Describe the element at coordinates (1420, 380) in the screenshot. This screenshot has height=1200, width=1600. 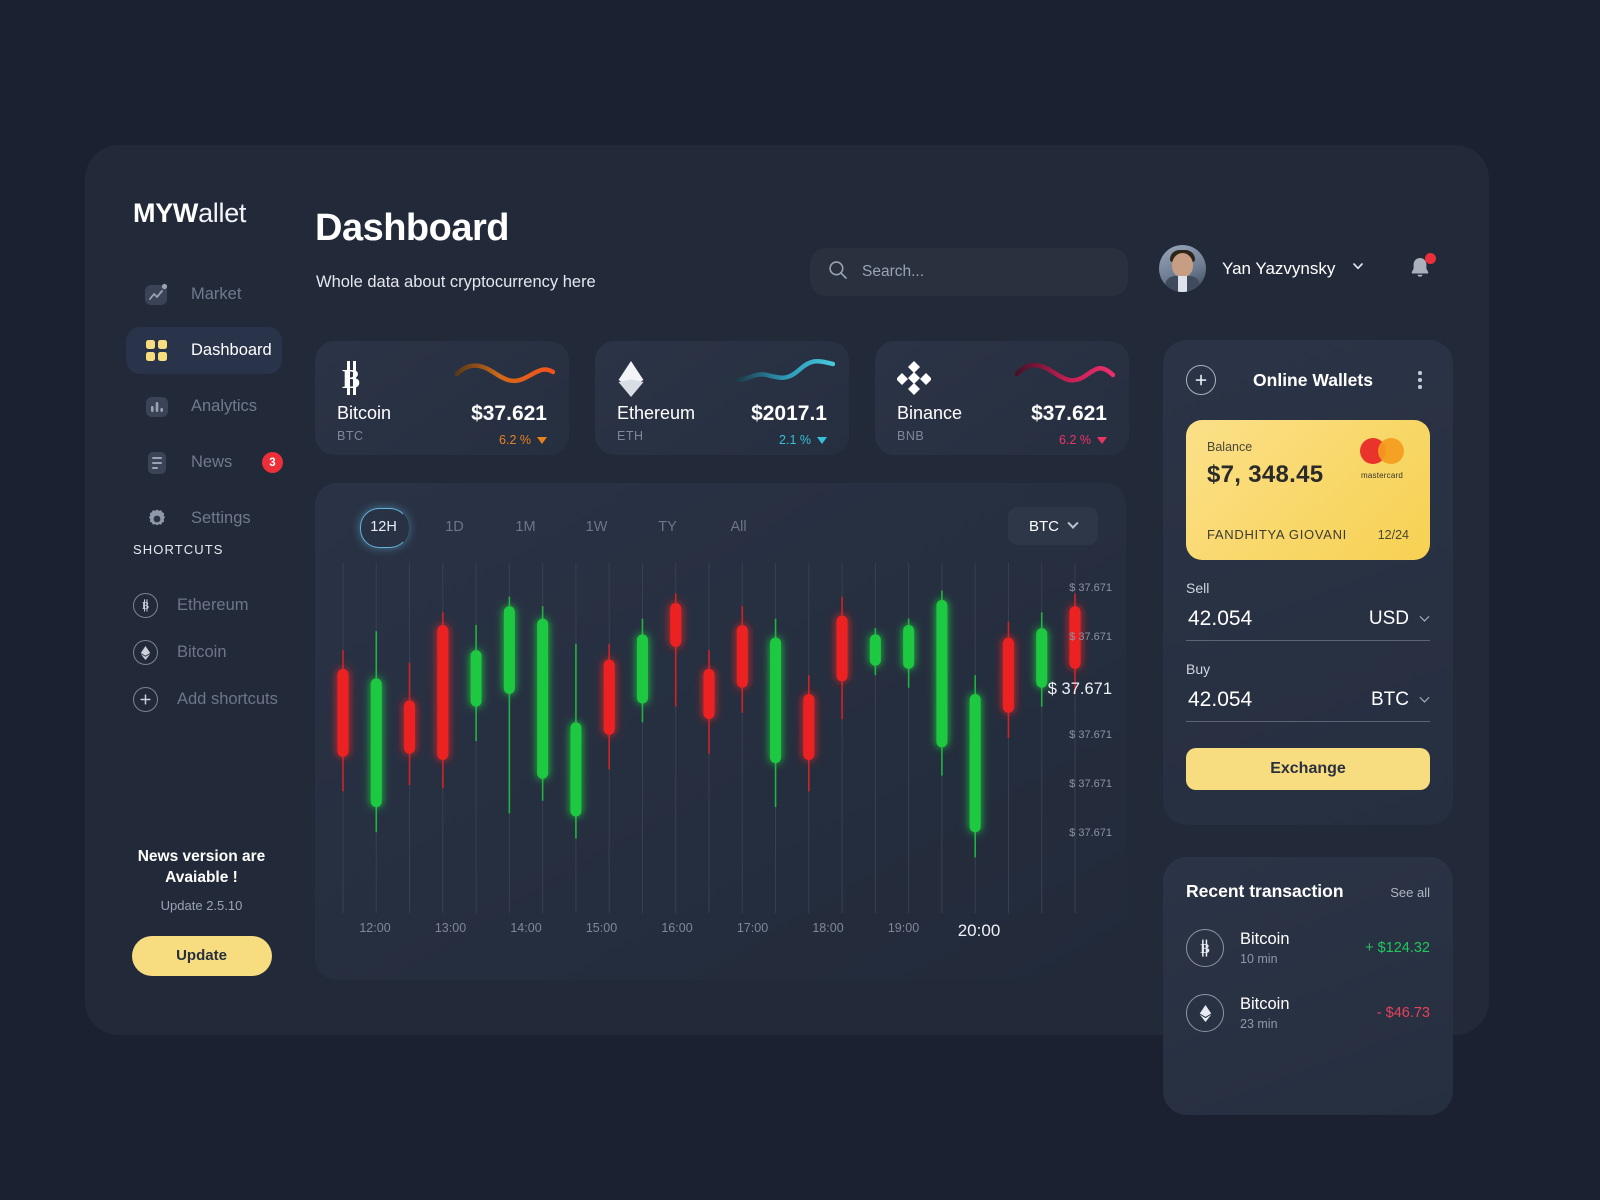
I see `kebab-menu-icon` at that location.